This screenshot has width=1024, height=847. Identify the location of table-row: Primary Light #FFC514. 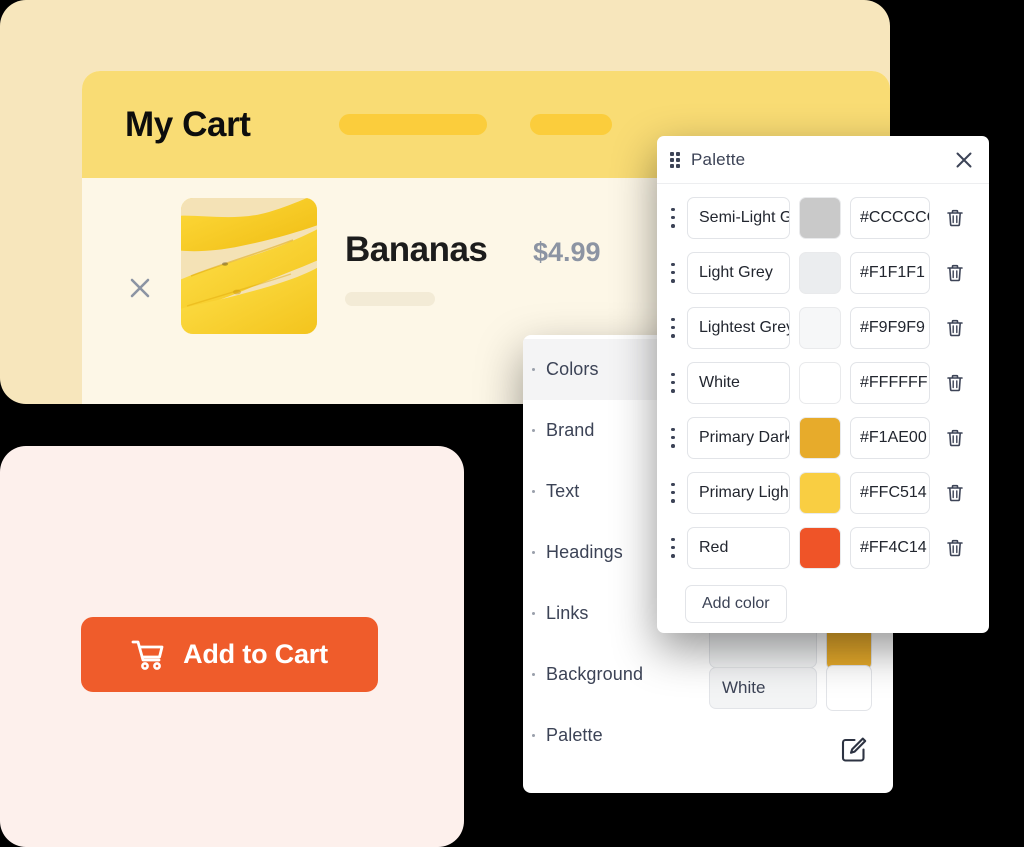
(823, 492).